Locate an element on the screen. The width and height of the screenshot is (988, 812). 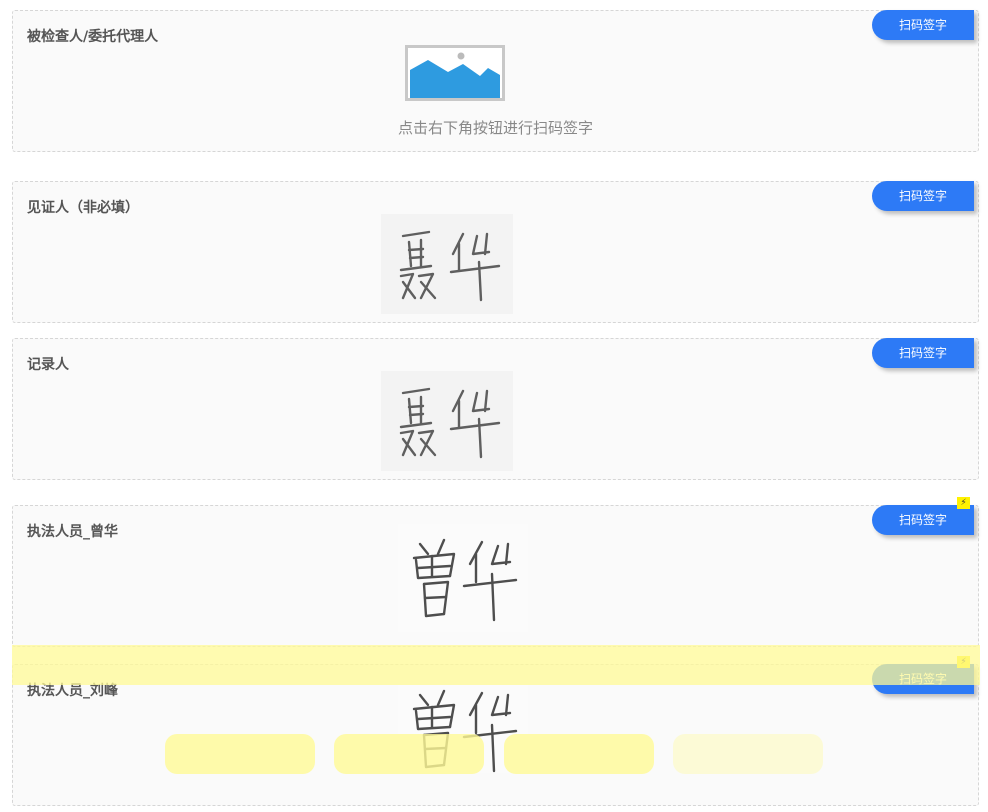
section-title: 执法人员_曾华 is located at coordinates (72, 532).